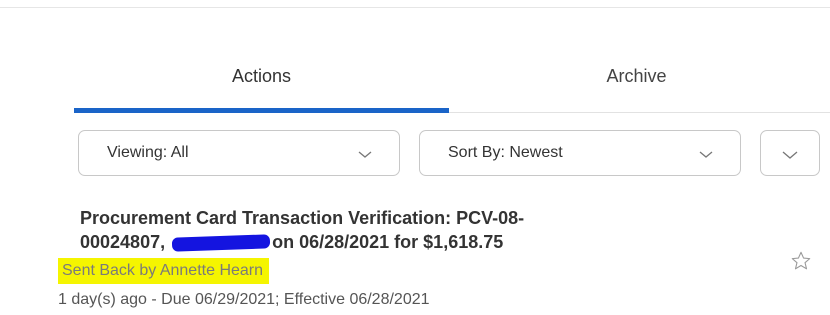  I want to click on item-status: Sent Back by Annette Hearn, so click(163, 270).